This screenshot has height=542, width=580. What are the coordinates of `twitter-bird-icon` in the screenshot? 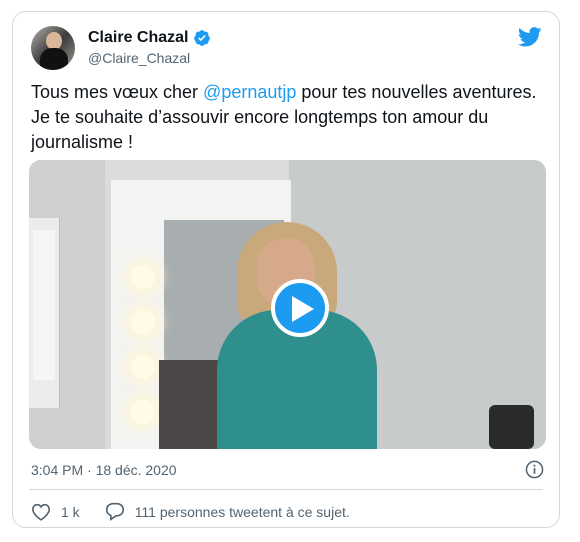 It's located at (529, 39).